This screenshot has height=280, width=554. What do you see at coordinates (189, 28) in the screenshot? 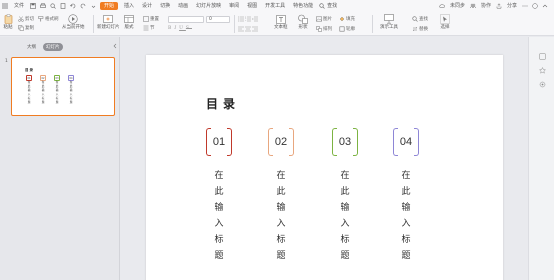
I see `strikethrough-icon: S` at bounding box center [189, 28].